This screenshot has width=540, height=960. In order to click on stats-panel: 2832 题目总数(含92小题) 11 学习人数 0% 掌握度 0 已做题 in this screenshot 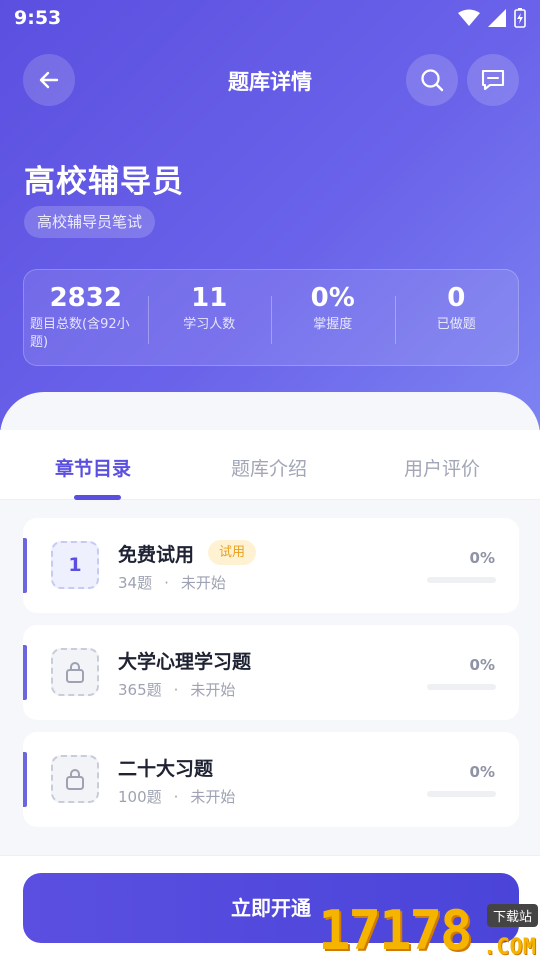, I will do `click(271, 317)`.